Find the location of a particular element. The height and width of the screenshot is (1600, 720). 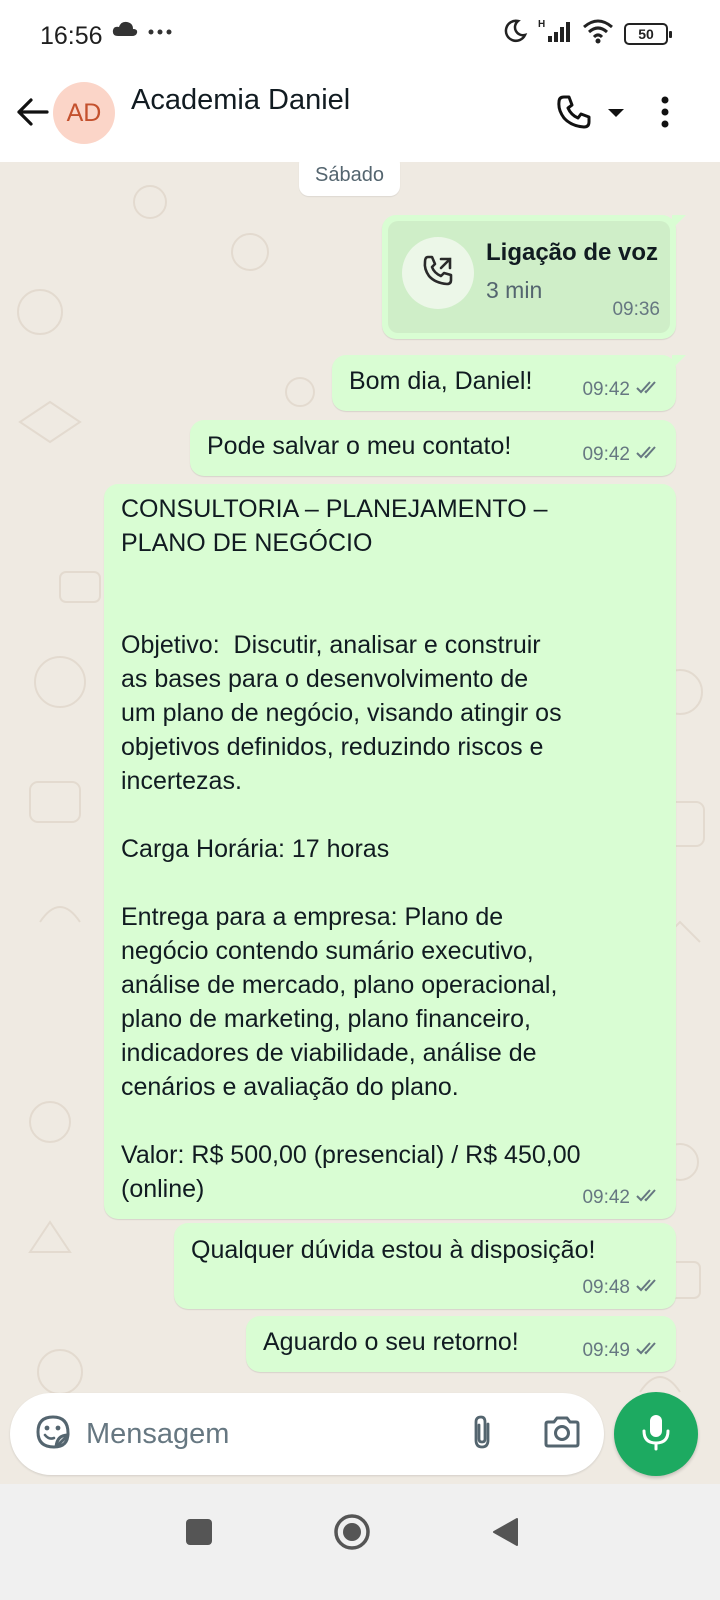

message-meta: 09:36 is located at coordinates (636, 310).